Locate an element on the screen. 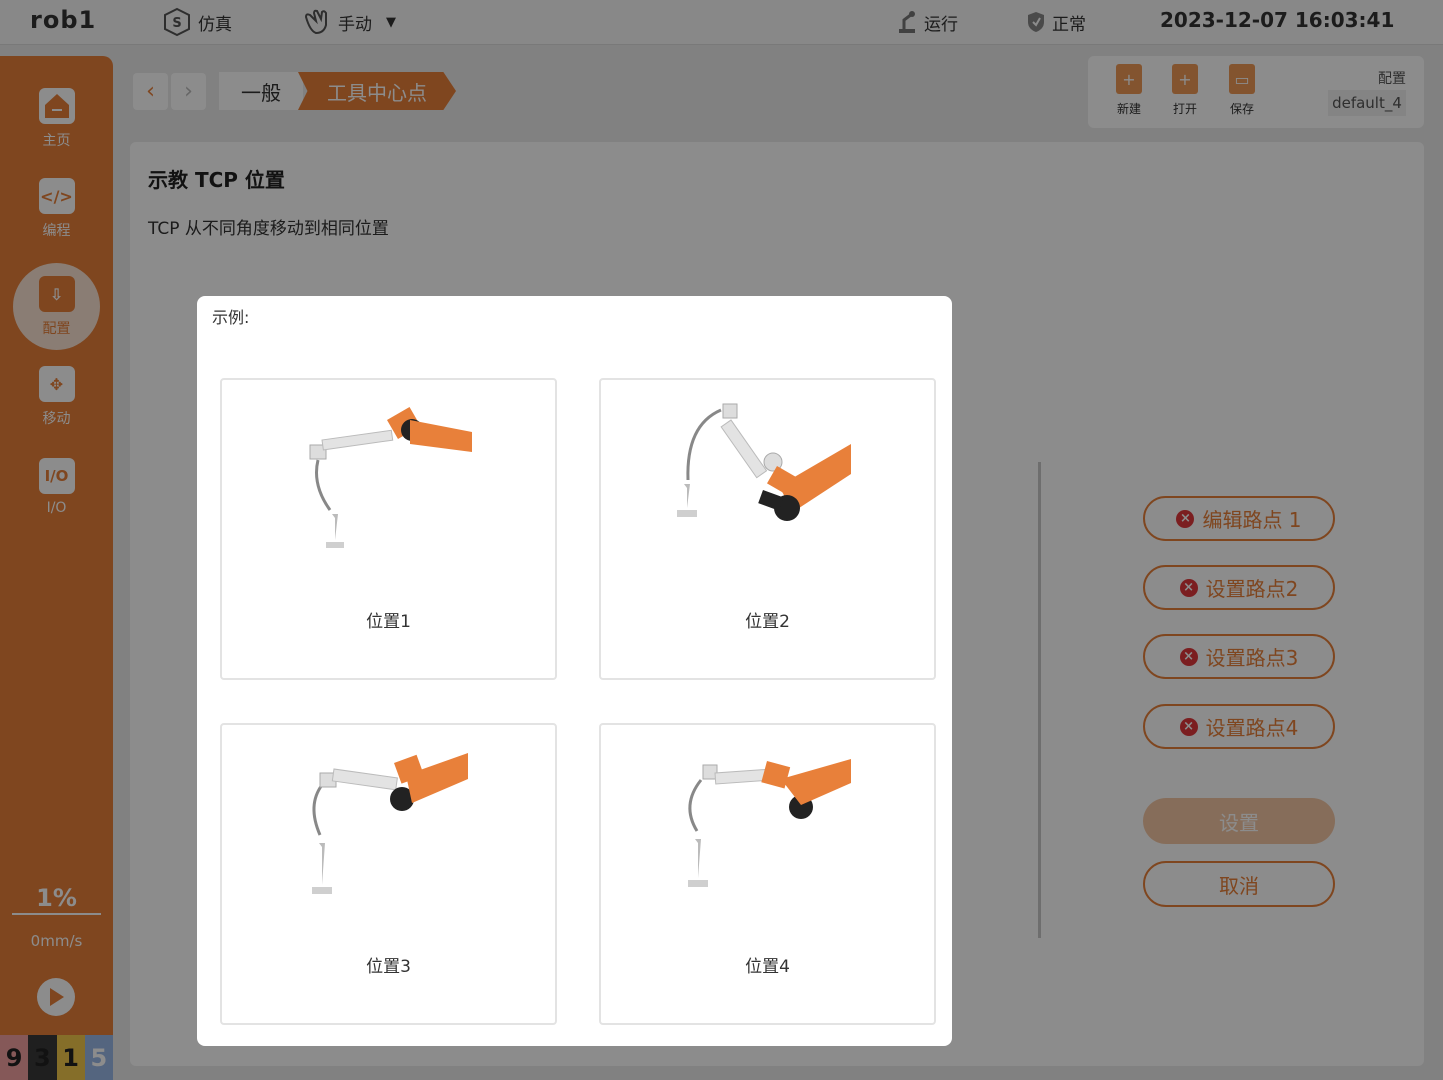 The height and width of the screenshot is (1080, 1443). example-card-3: 位置3 is located at coordinates (388, 874).